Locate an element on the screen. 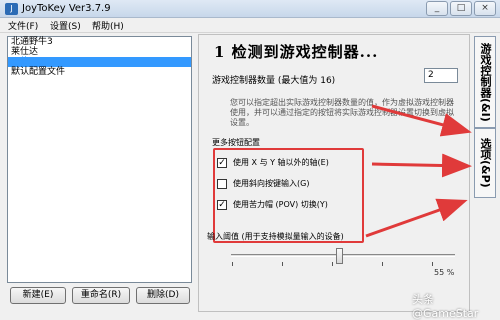 Image resolution: width=500 pixels, height=320 pixels. input-threshold-label: 输入阈值 (用于支持模拟量输入的设备) is located at coordinates (275, 236).